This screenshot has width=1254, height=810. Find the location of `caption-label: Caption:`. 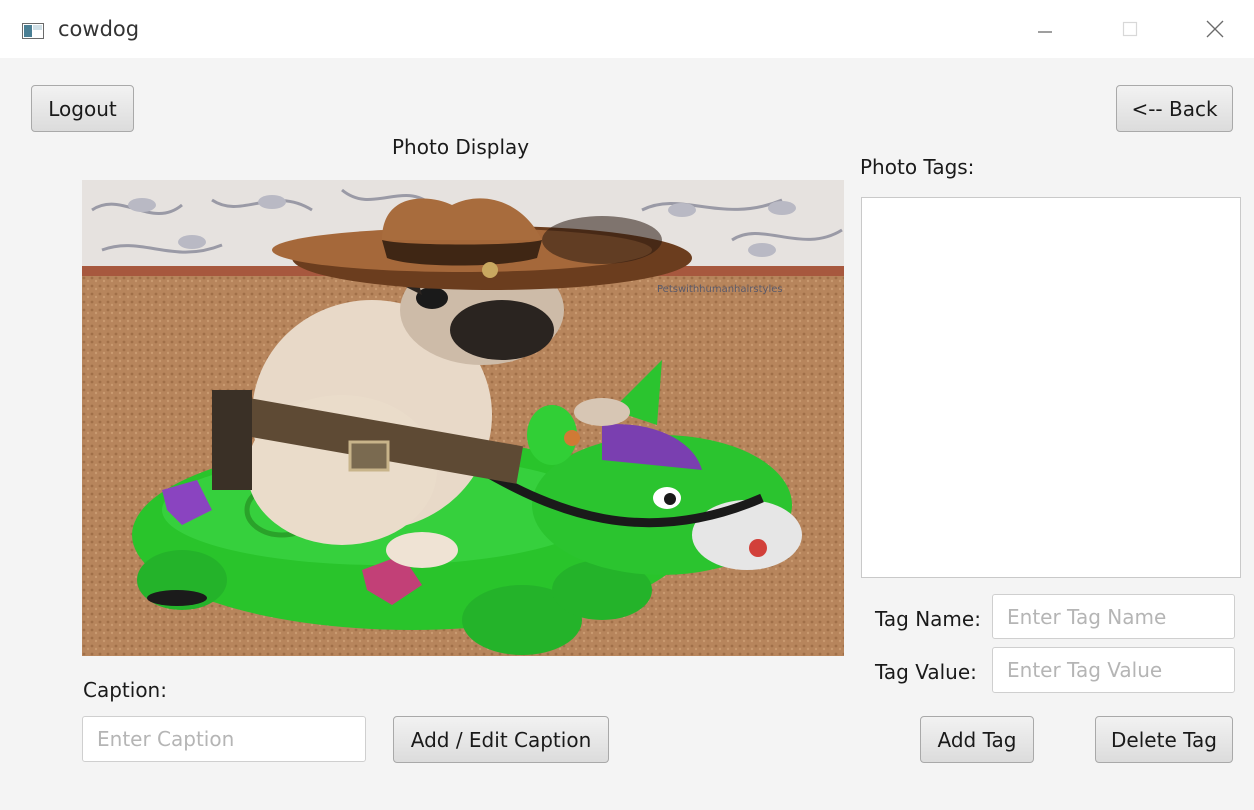

caption-label: Caption: is located at coordinates (125, 690).